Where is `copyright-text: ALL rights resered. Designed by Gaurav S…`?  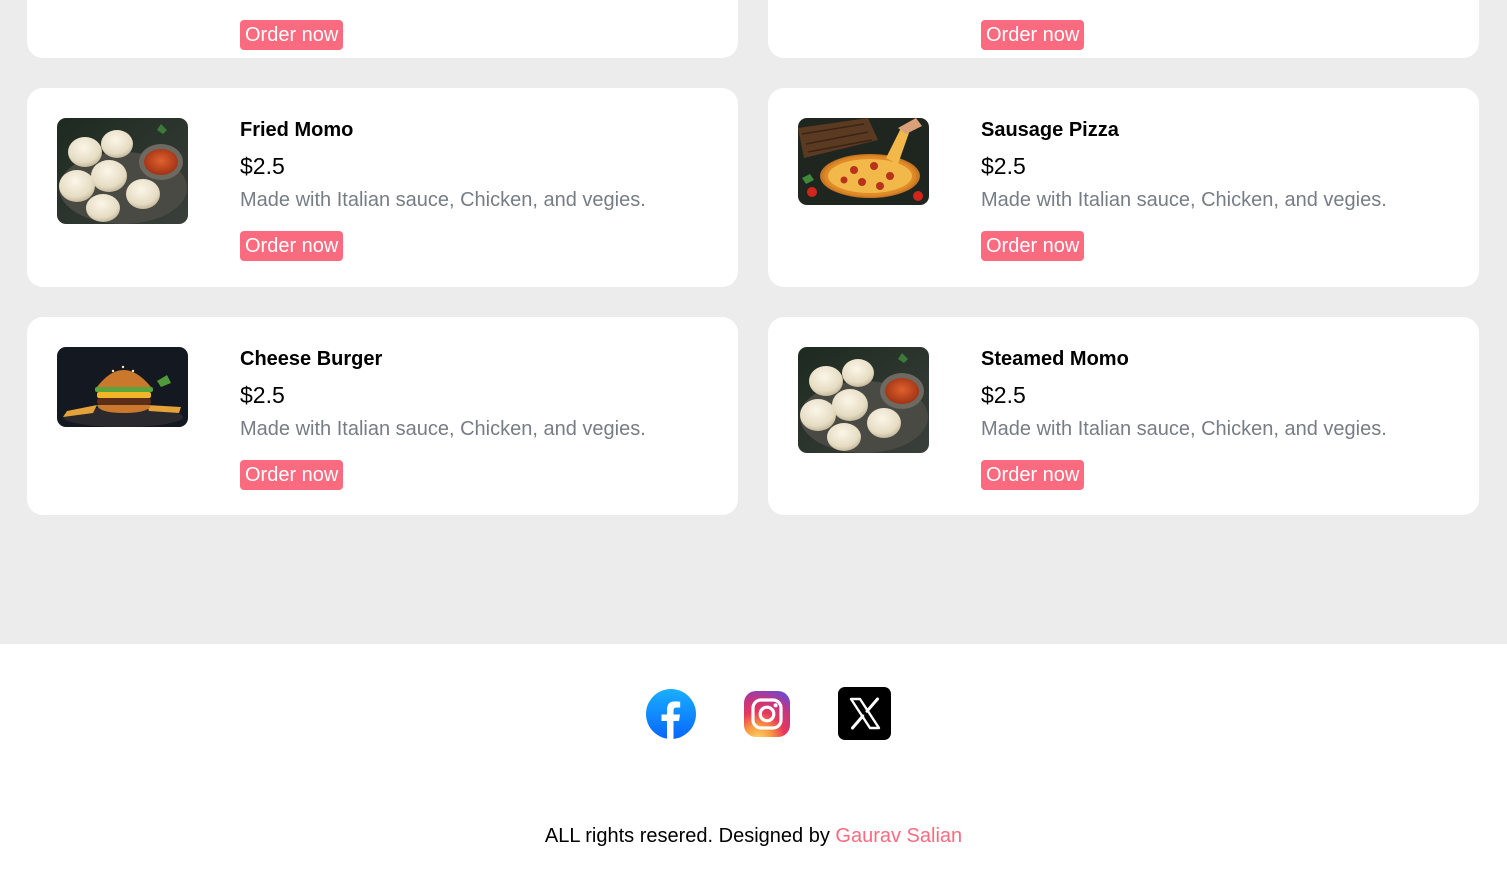
copyright-text: ALL rights resered. Designed by Gaurav S… is located at coordinates (753, 836).